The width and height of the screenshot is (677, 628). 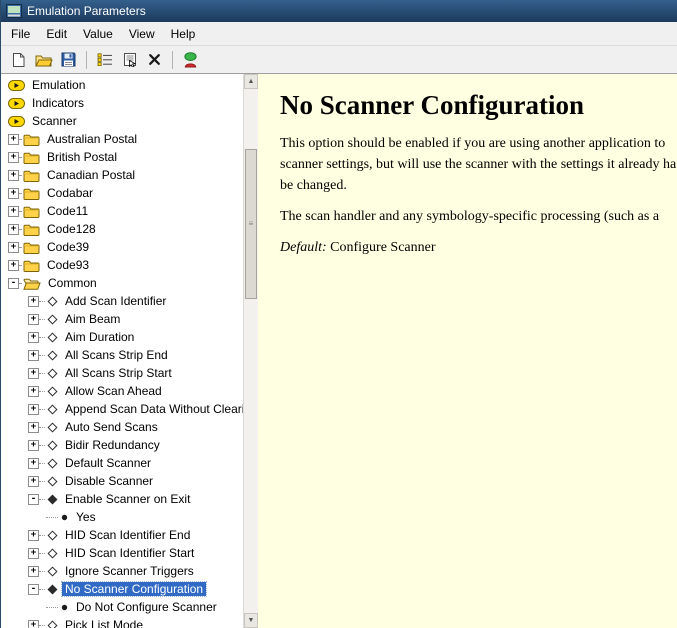 I want to click on tree-item-code39: + Code39, so click(x=122, y=247).